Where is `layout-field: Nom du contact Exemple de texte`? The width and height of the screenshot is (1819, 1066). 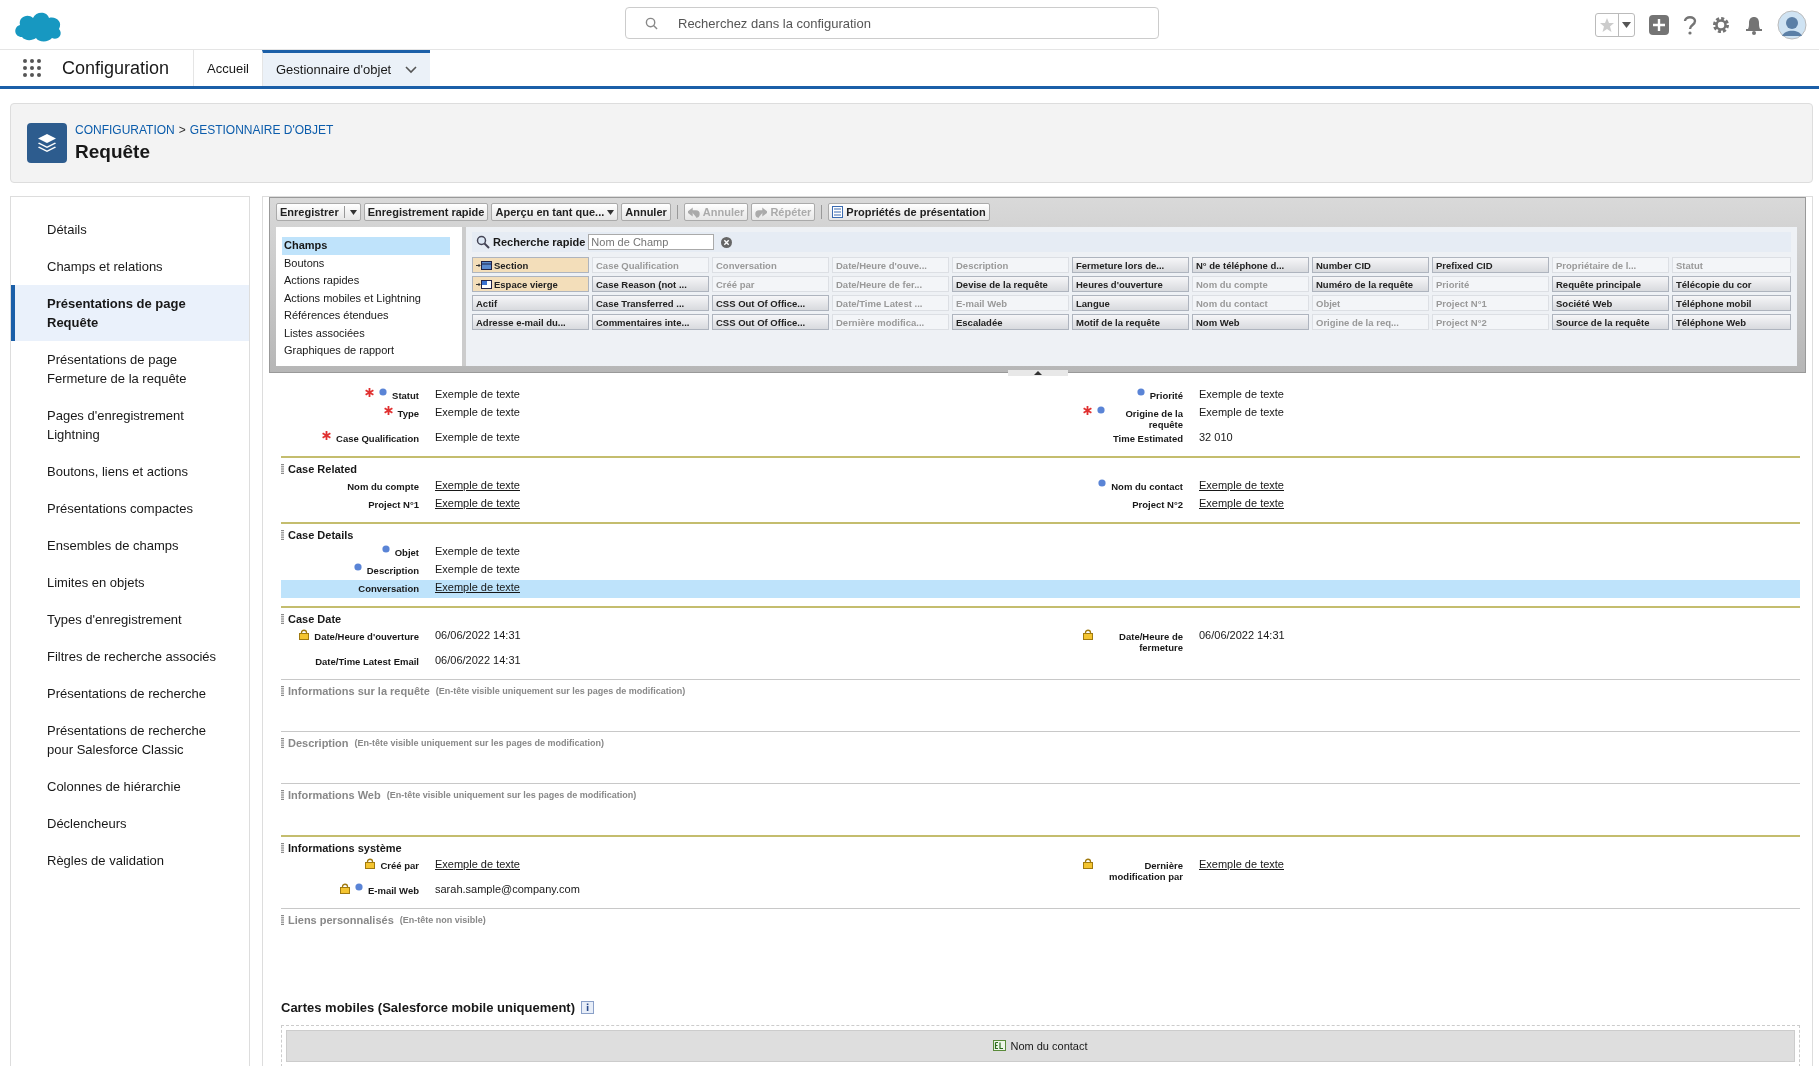
layout-field: Nom du contact Exemple de texte is located at coordinates (1441, 485).